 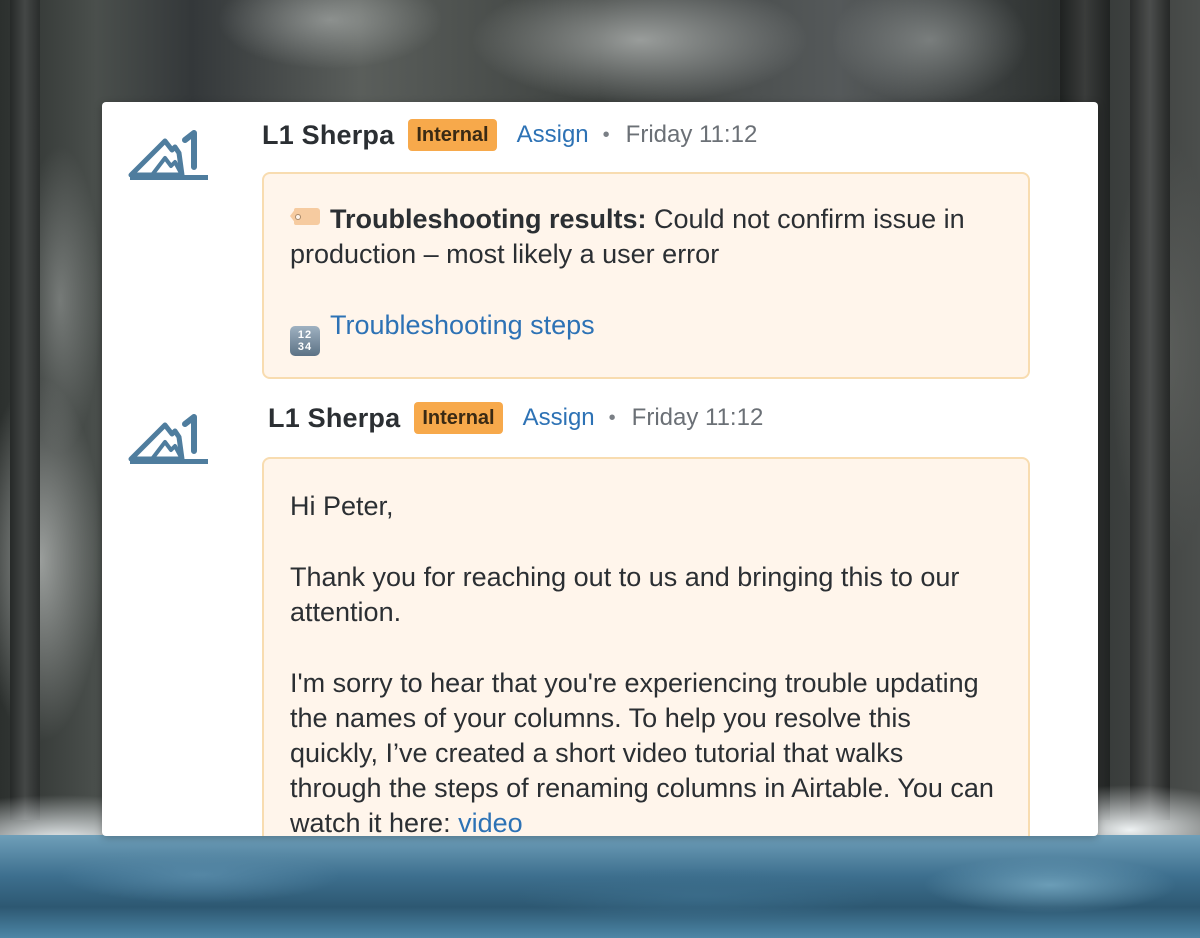 I want to click on troubleshooting-steps-link: Troubleshooting steps, so click(x=462, y=325).